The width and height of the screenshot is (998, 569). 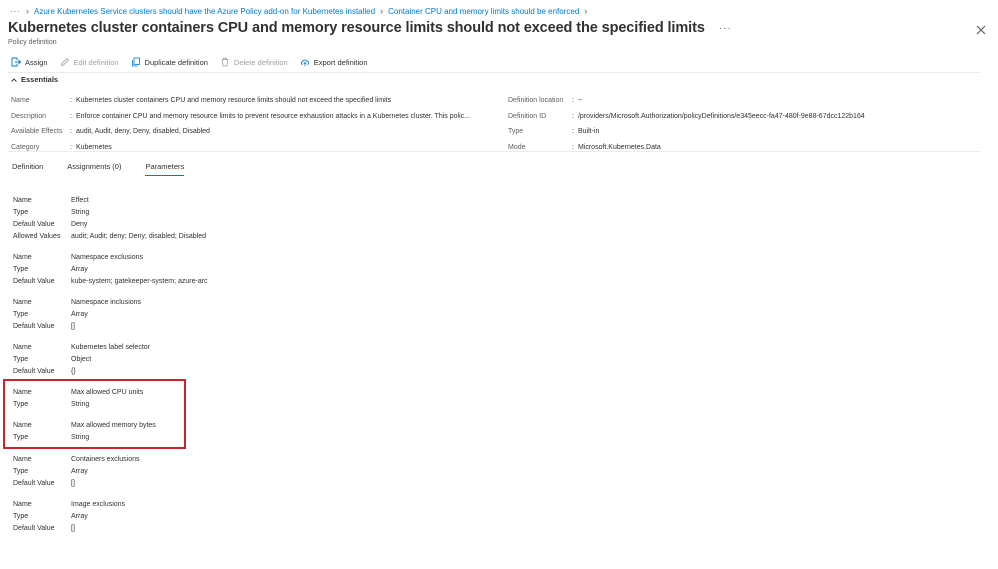 What do you see at coordinates (29, 116) in the screenshot?
I see `essentials-key: Description` at bounding box center [29, 116].